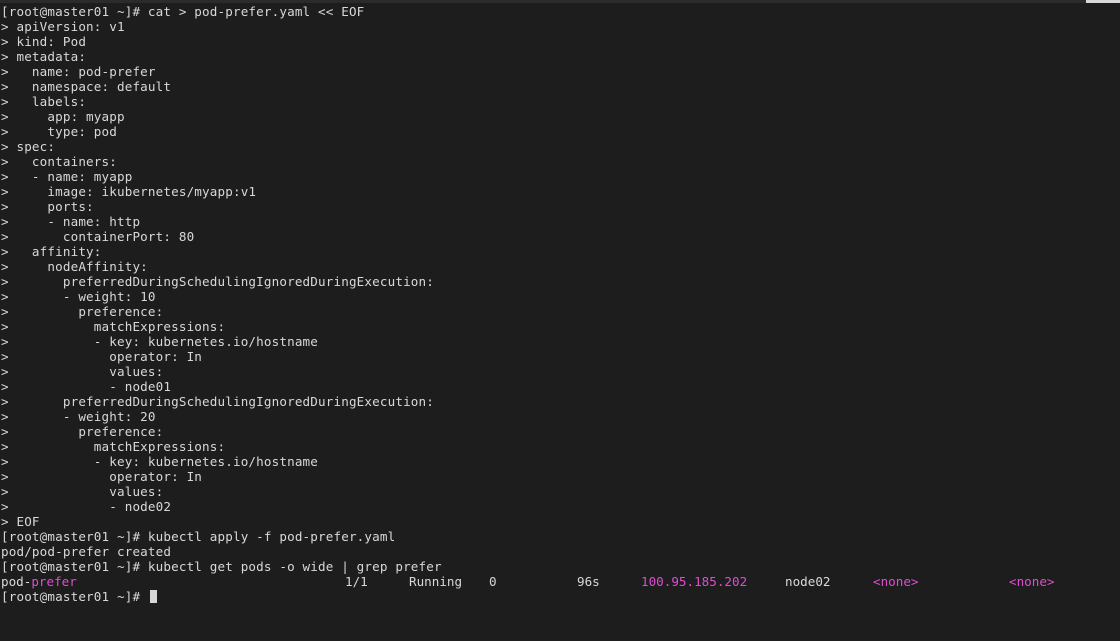 The width and height of the screenshot is (1120, 641). What do you see at coordinates (59, 131) in the screenshot?
I see `yaml-line: > type: pod` at bounding box center [59, 131].